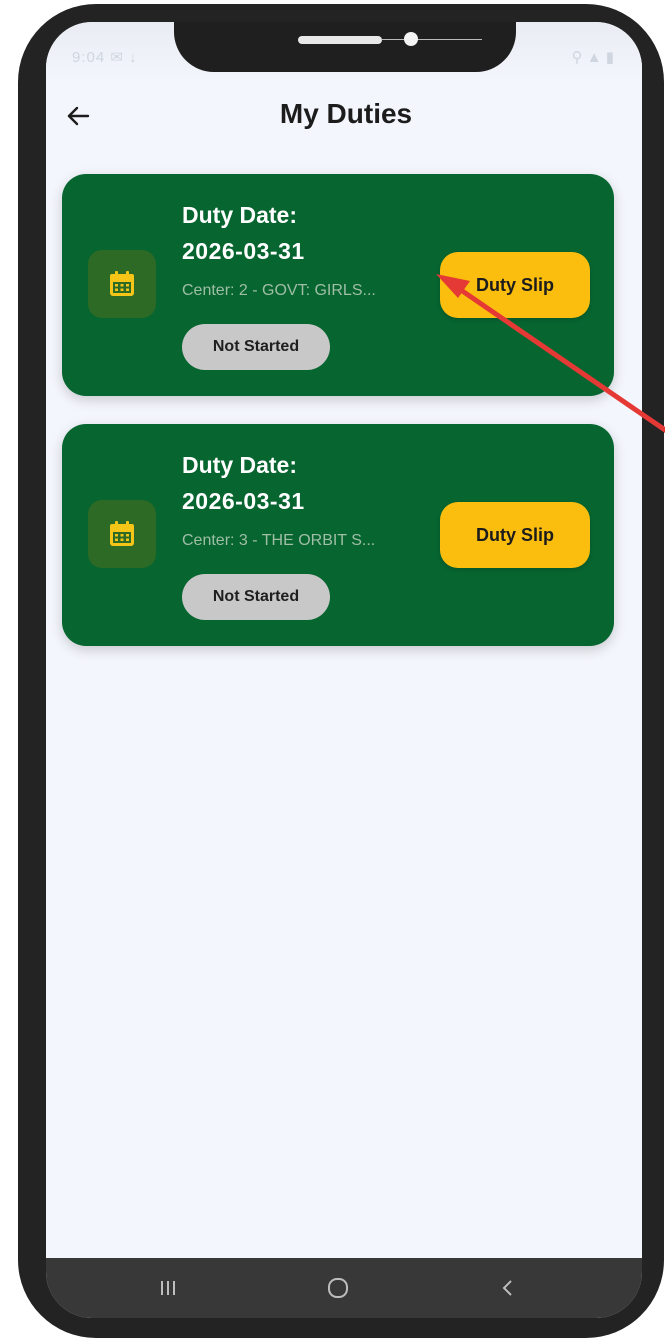 This screenshot has width=665, height=1340. I want to click on speaker-line, so click(432, 39).